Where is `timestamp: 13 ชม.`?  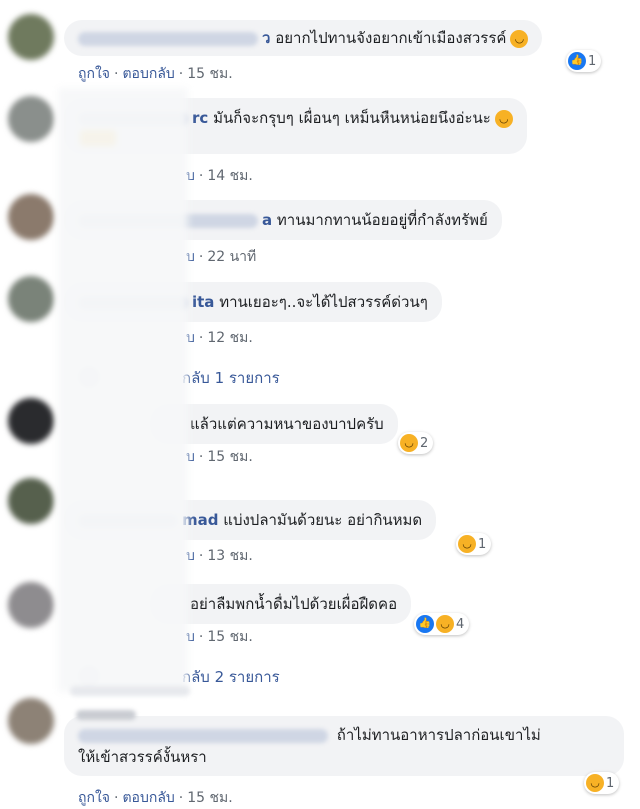
timestamp: 13 ชม. is located at coordinates (229, 556).